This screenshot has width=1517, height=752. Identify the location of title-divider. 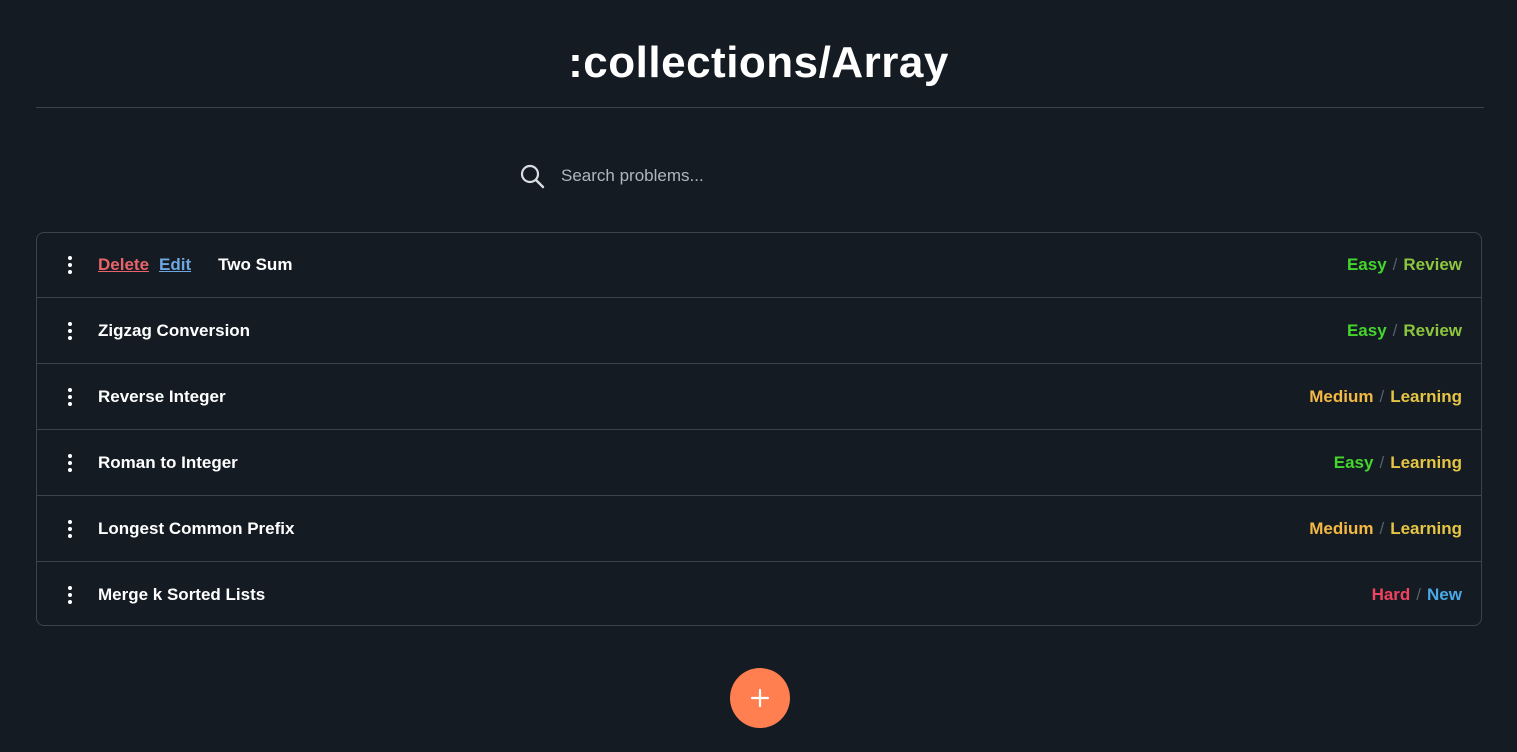
(760, 107).